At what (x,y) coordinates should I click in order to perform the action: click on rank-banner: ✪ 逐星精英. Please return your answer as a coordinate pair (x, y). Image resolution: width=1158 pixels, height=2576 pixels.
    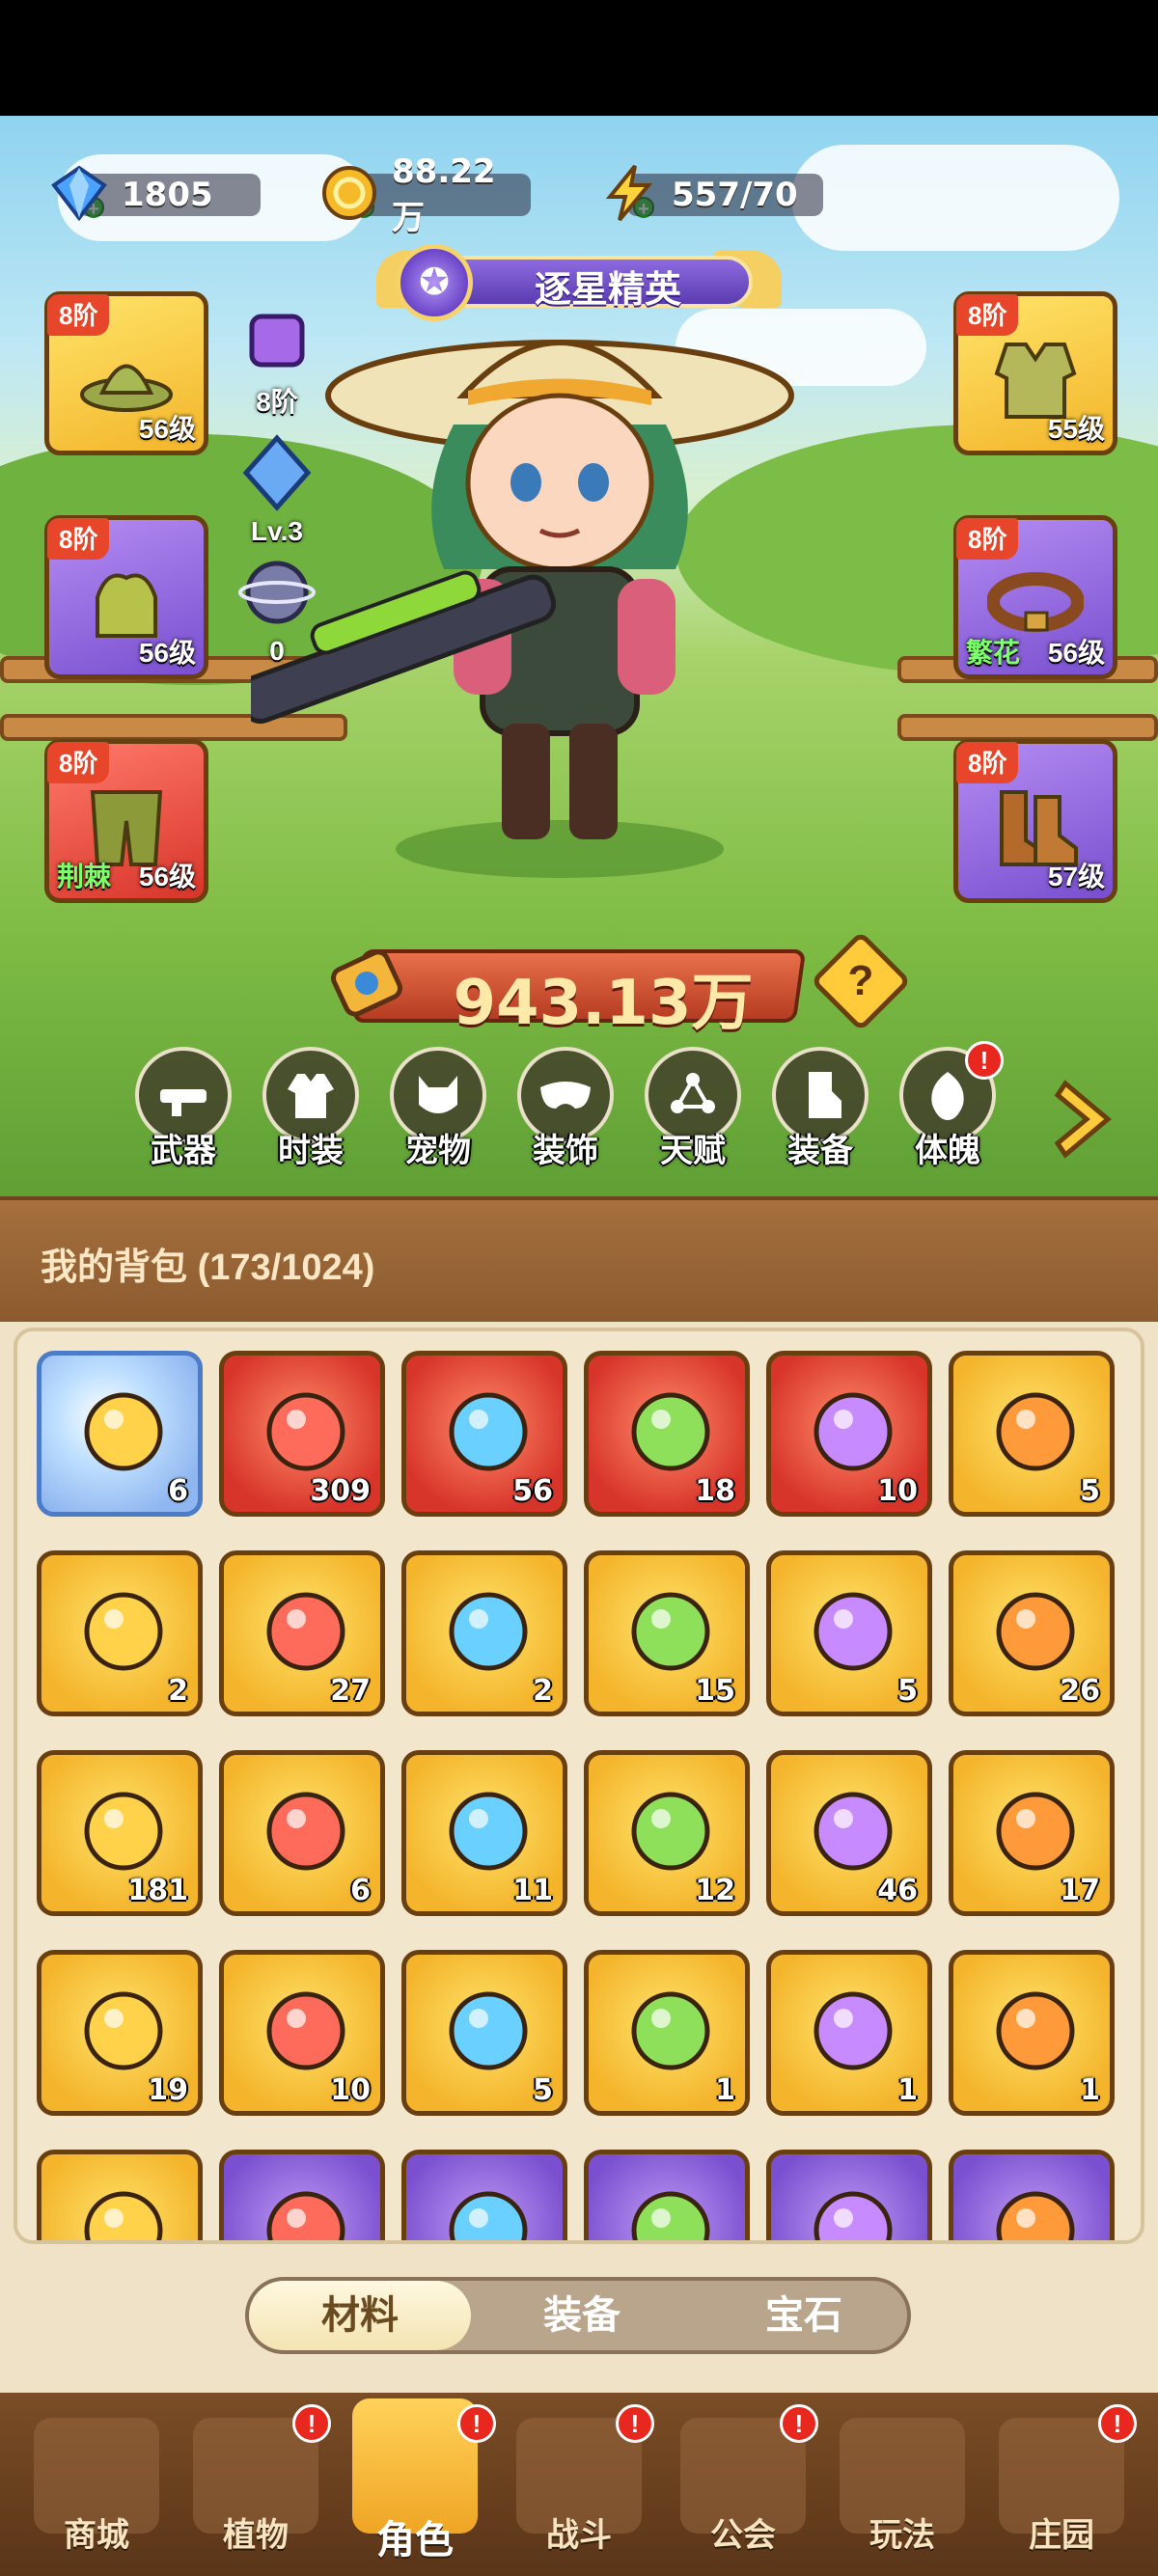
    Looking at the image, I should click on (579, 279).